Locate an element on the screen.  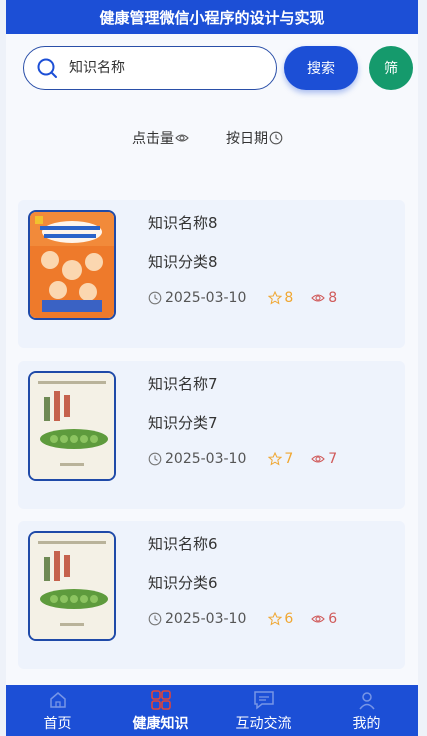
app-header: 健康管理微信小程序的设计与实现 is located at coordinates (212, 17).